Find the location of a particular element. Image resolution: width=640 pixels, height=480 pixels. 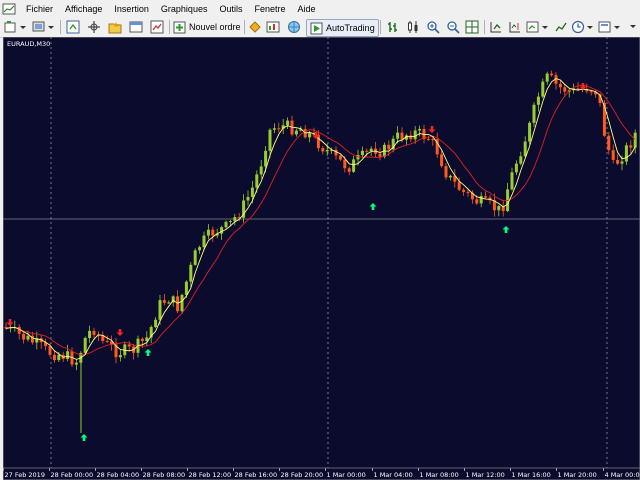

chart-shift-button is located at coordinates (515, 27).